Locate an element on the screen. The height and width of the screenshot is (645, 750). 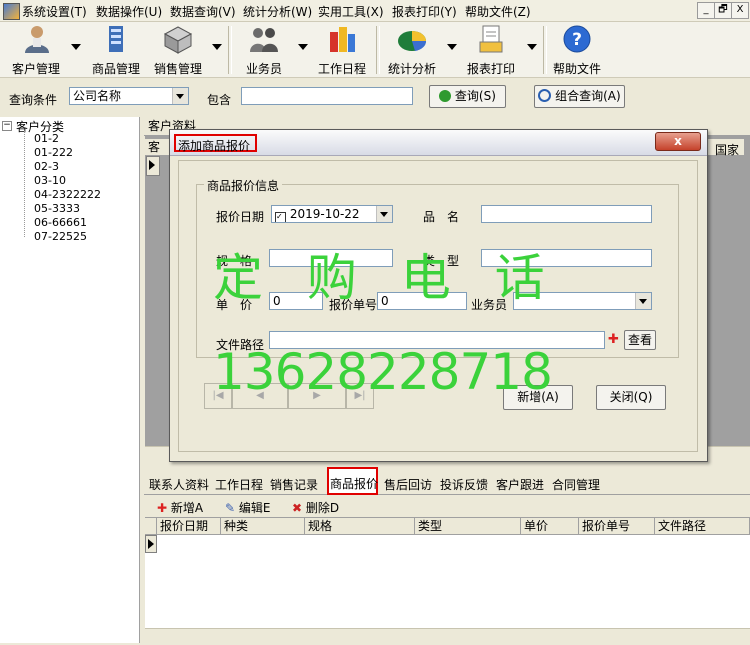
tree-node: 07-22525 is located at coordinates (60, 236).